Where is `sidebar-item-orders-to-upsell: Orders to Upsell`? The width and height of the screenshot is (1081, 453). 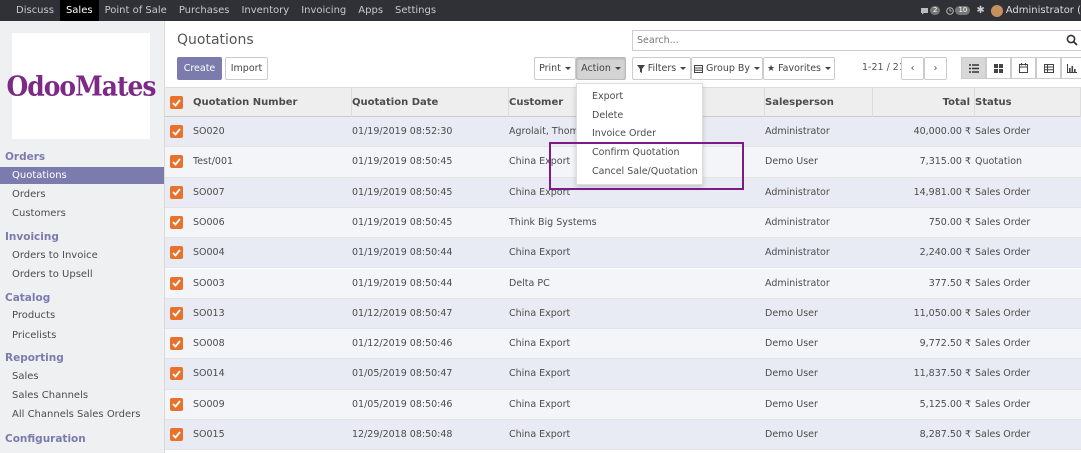 sidebar-item-orders-to-upsell: Orders to Upsell is located at coordinates (52, 274).